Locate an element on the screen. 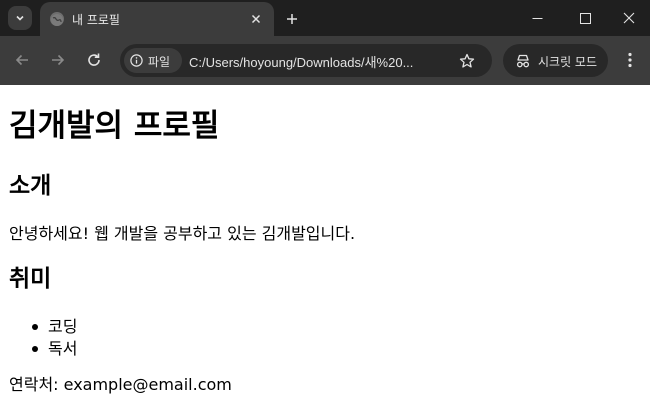 The height and width of the screenshot is (418, 650). tab-close-button is located at coordinates (256, 19).